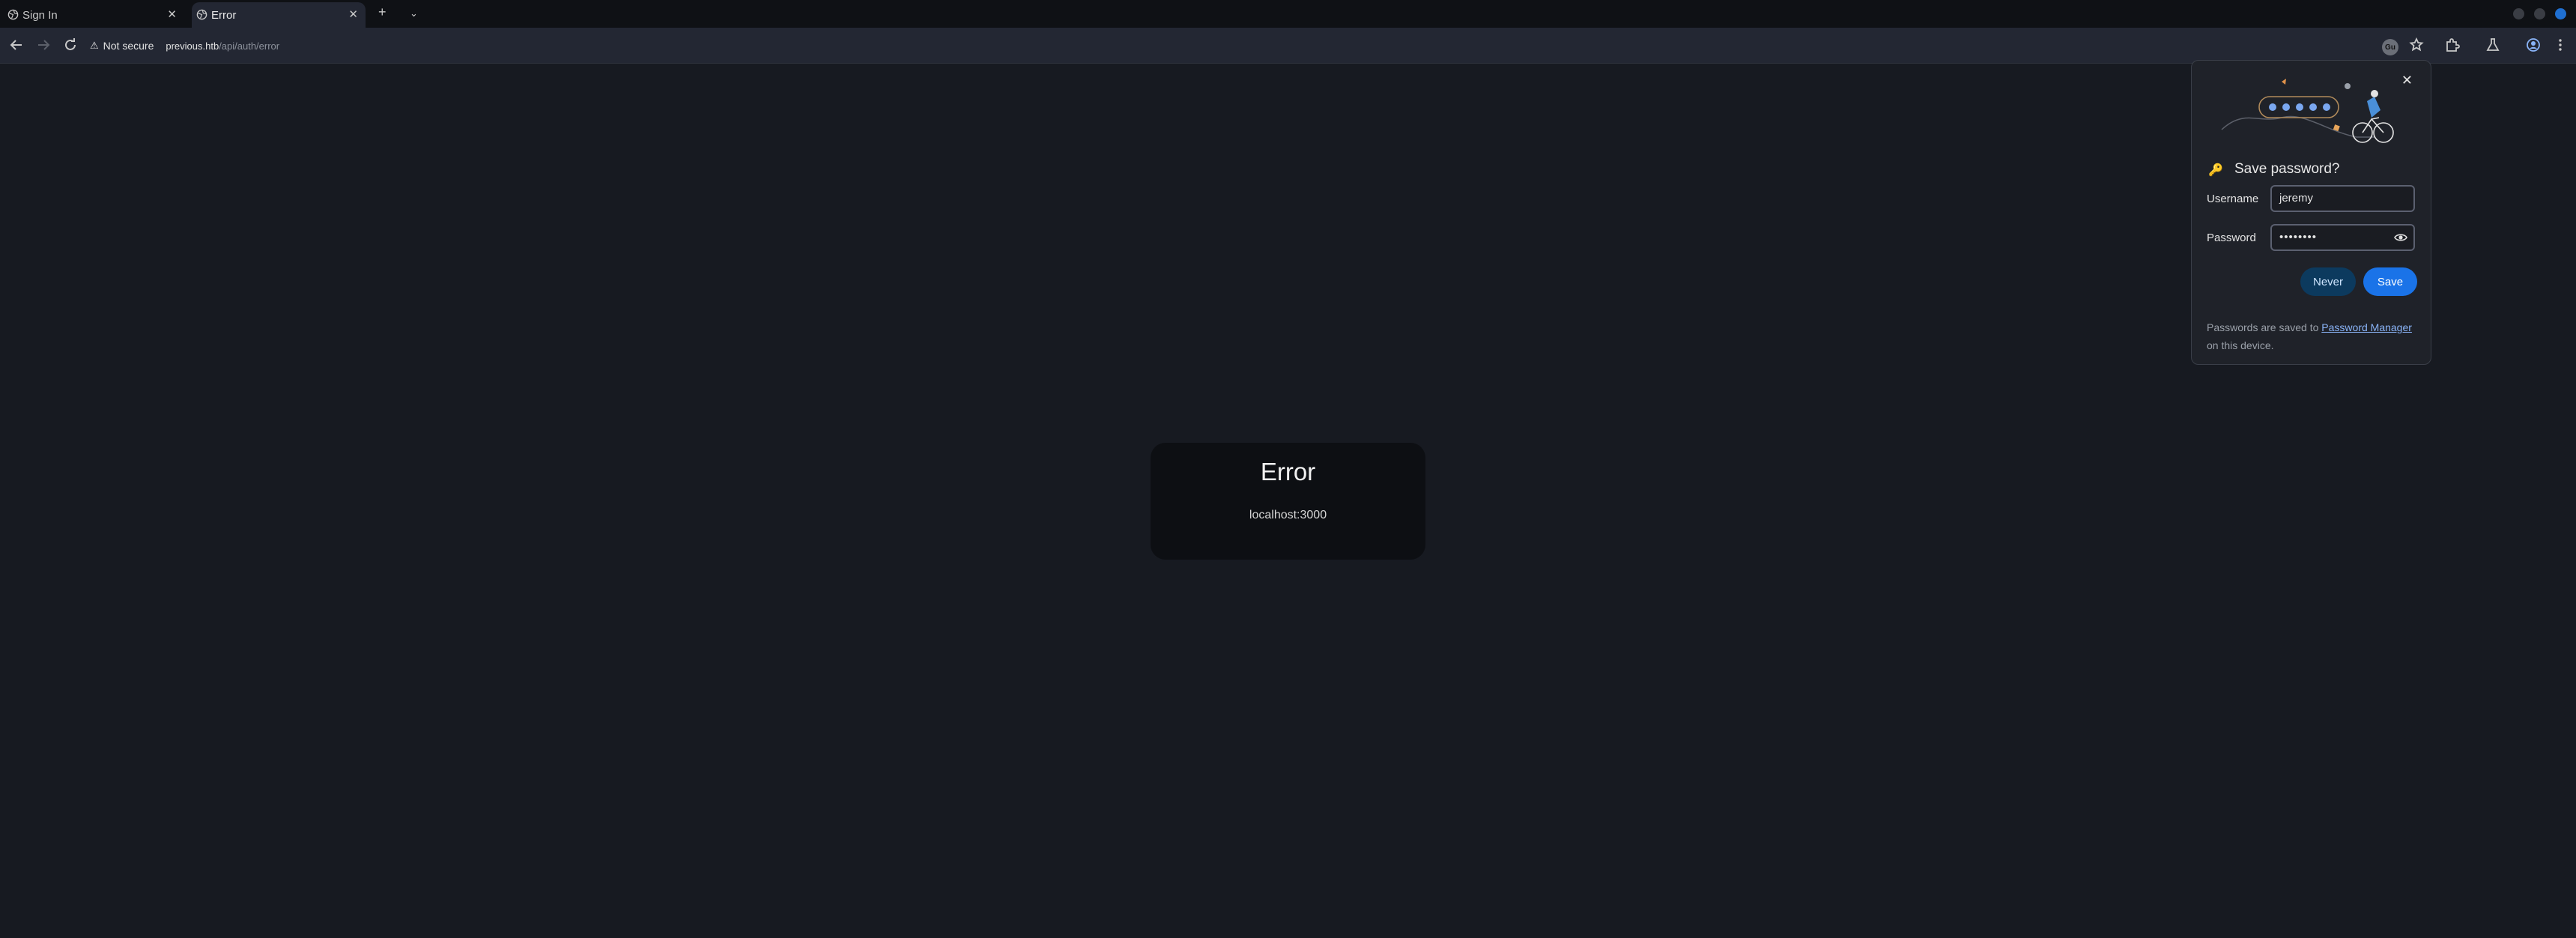 The image size is (2576, 938). I want to click on dialog-title: Save password?, so click(2287, 169).